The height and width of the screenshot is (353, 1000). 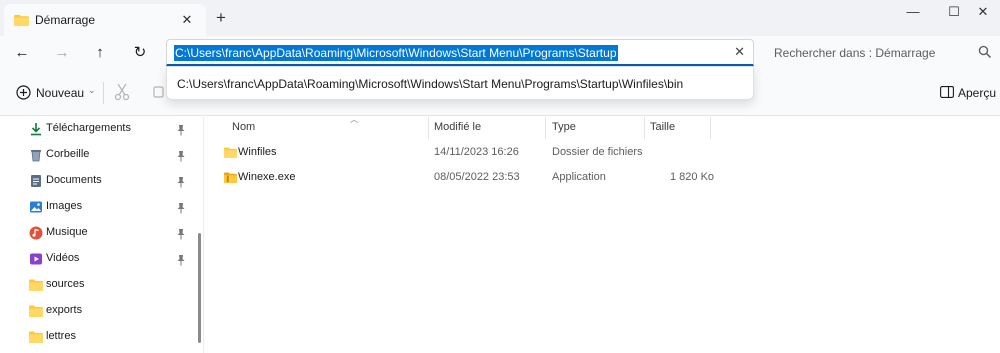 I want to click on column-header-size: Taille, so click(x=680, y=128).